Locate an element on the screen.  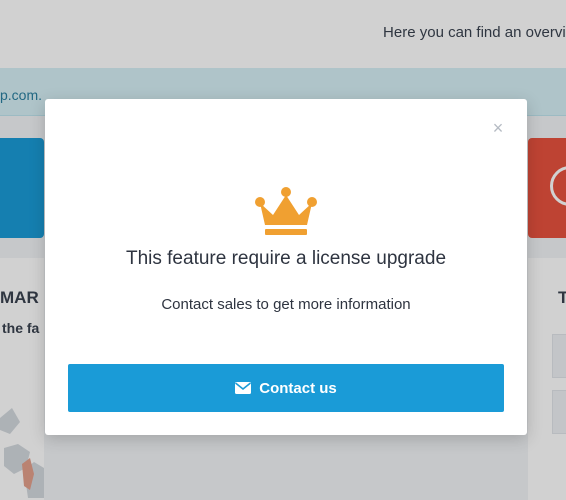
crown-icon is located at coordinates (286, 211).